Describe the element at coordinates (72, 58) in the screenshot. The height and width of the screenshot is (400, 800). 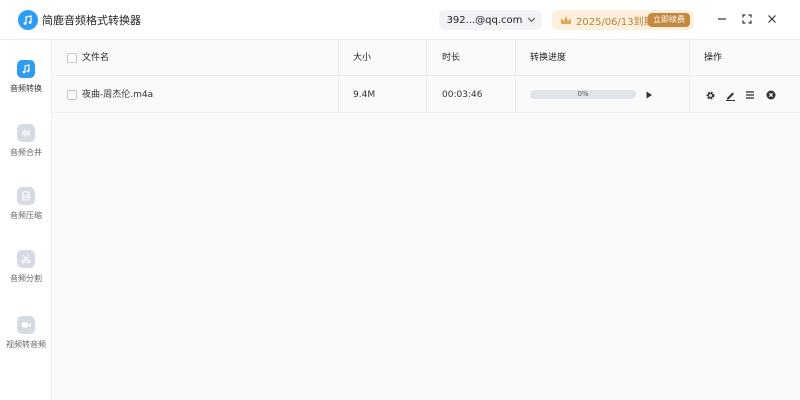
I see `select-all-checkbox` at that location.